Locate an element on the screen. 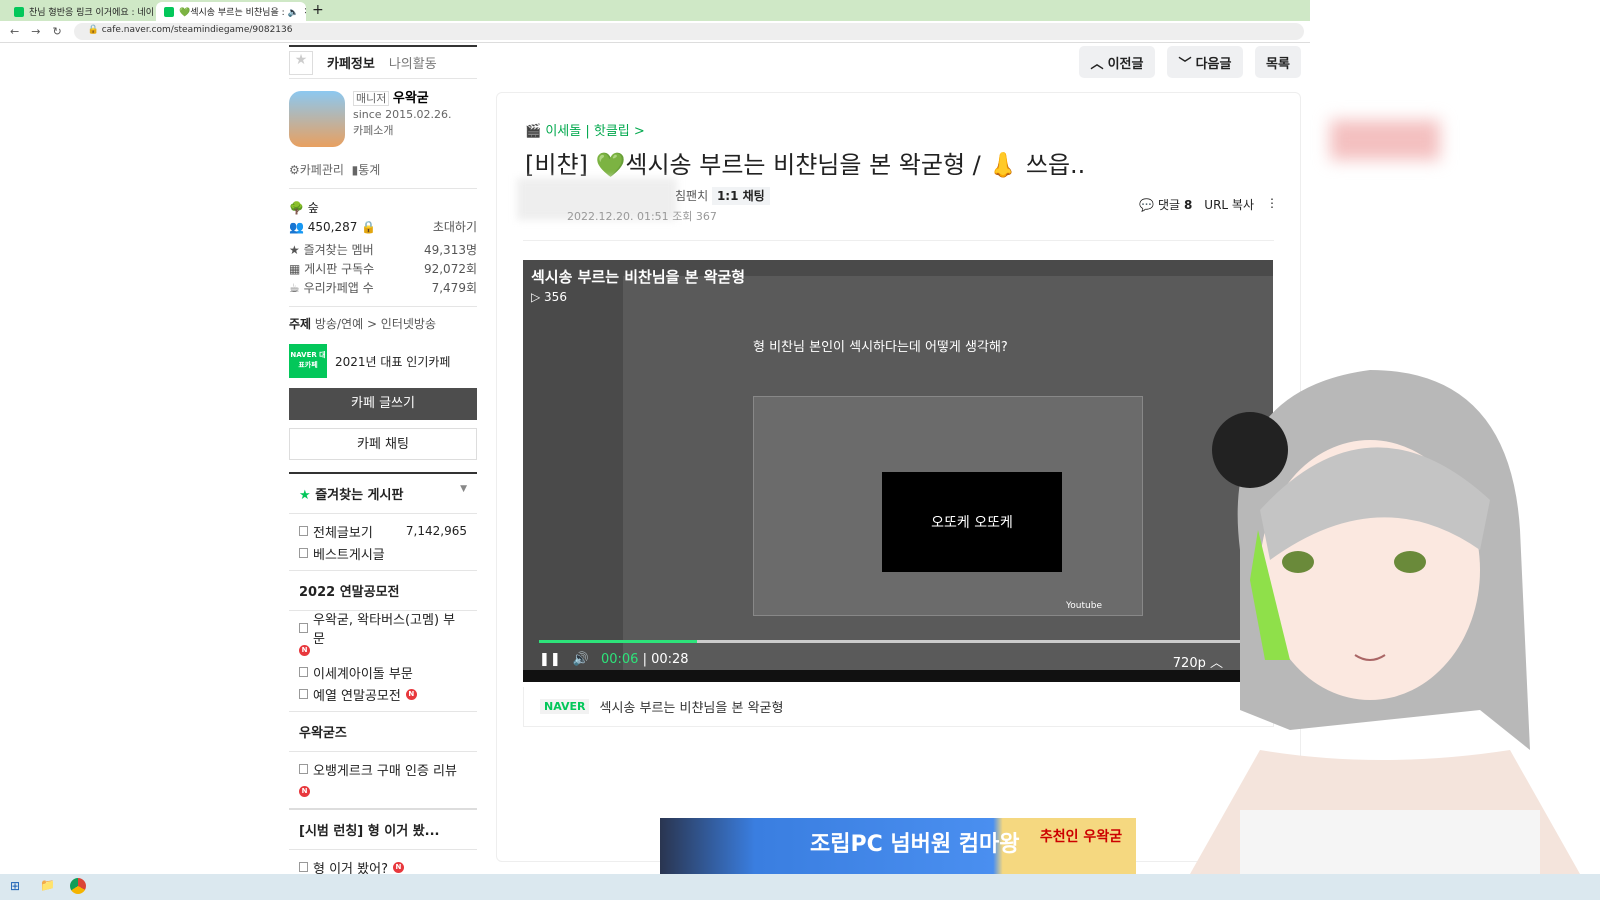  breadcrumb: 이세돌 | 핫클립 > is located at coordinates (594, 131).